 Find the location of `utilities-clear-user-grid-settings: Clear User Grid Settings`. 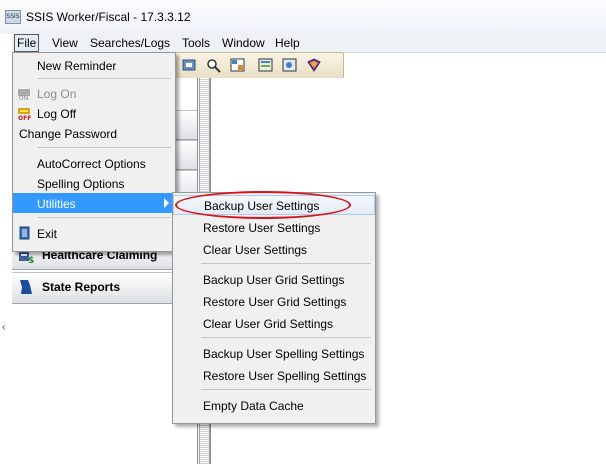

utilities-clear-user-grid-settings: Clear User Grid Settings is located at coordinates (274, 323).